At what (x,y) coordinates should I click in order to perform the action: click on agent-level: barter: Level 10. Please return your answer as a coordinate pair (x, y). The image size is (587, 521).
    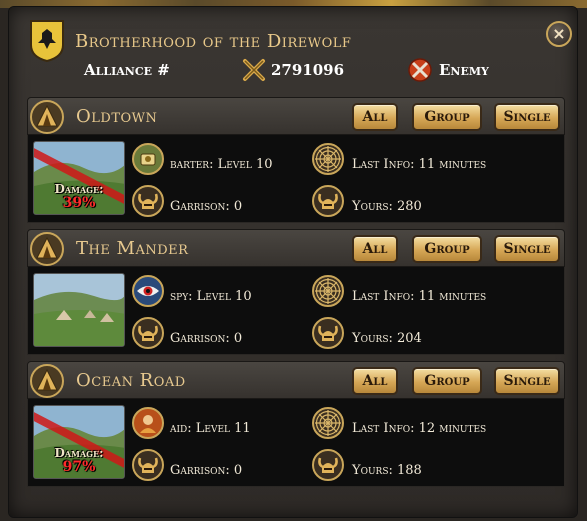
    Looking at the image, I should click on (221, 164).